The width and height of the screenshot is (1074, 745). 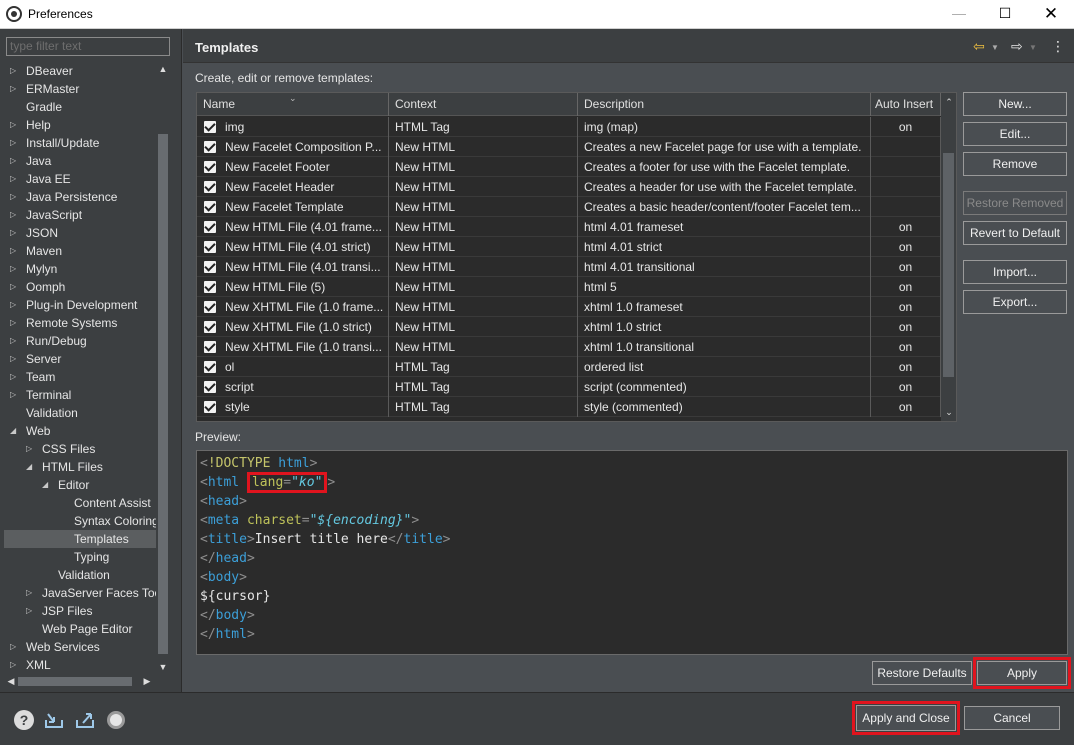 What do you see at coordinates (116, 720) in the screenshot?
I see `record-icon` at bounding box center [116, 720].